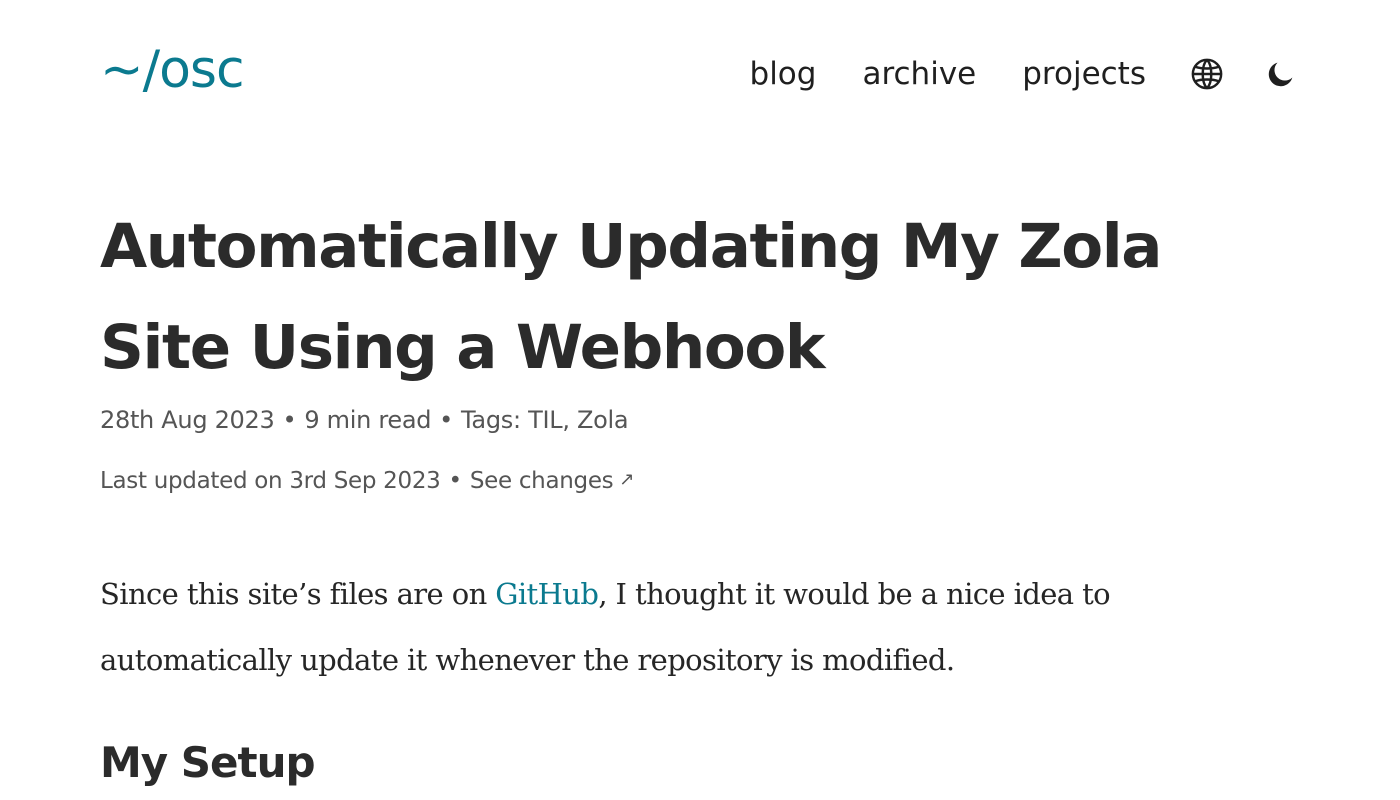 The height and width of the screenshot is (800, 1400). I want to click on tag-link-til: TIL, so click(545, 420).